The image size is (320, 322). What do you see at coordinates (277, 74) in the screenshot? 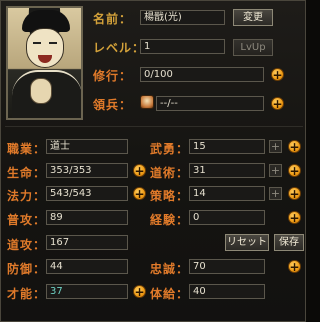
I see `training-plus-icon: +` at bounding box center [277, 74].